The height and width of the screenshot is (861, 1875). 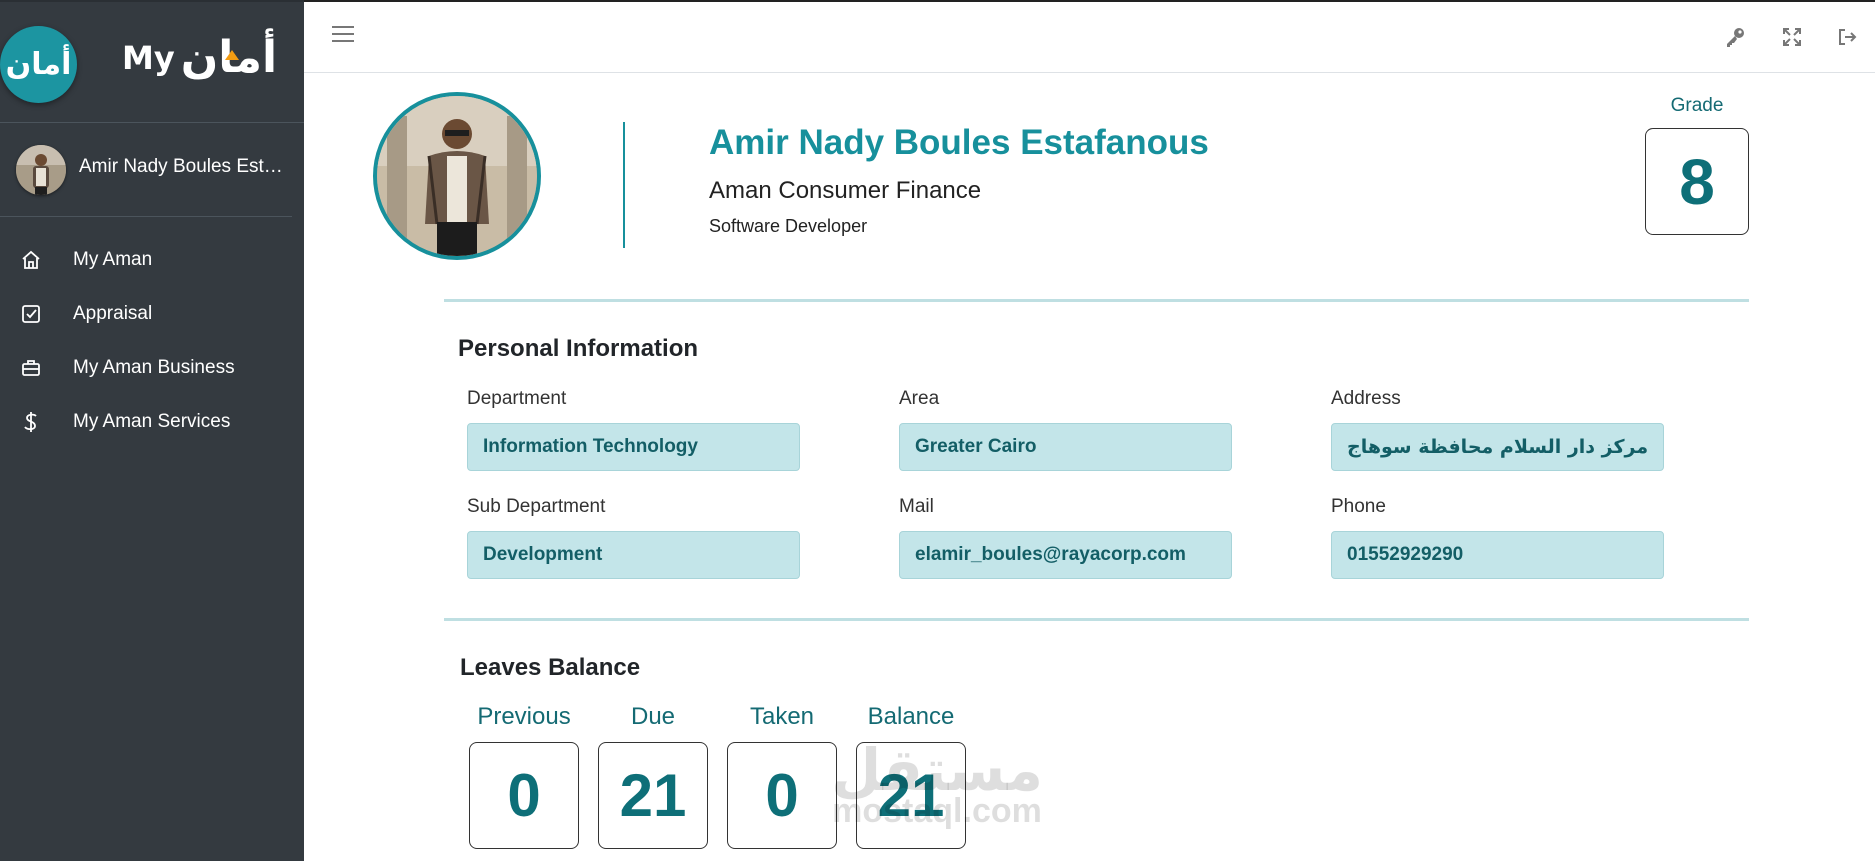 What do you see at coordinates (31, 368) in the screenshot?
I see `briefcase-icon` at bounding box center [31, 368].